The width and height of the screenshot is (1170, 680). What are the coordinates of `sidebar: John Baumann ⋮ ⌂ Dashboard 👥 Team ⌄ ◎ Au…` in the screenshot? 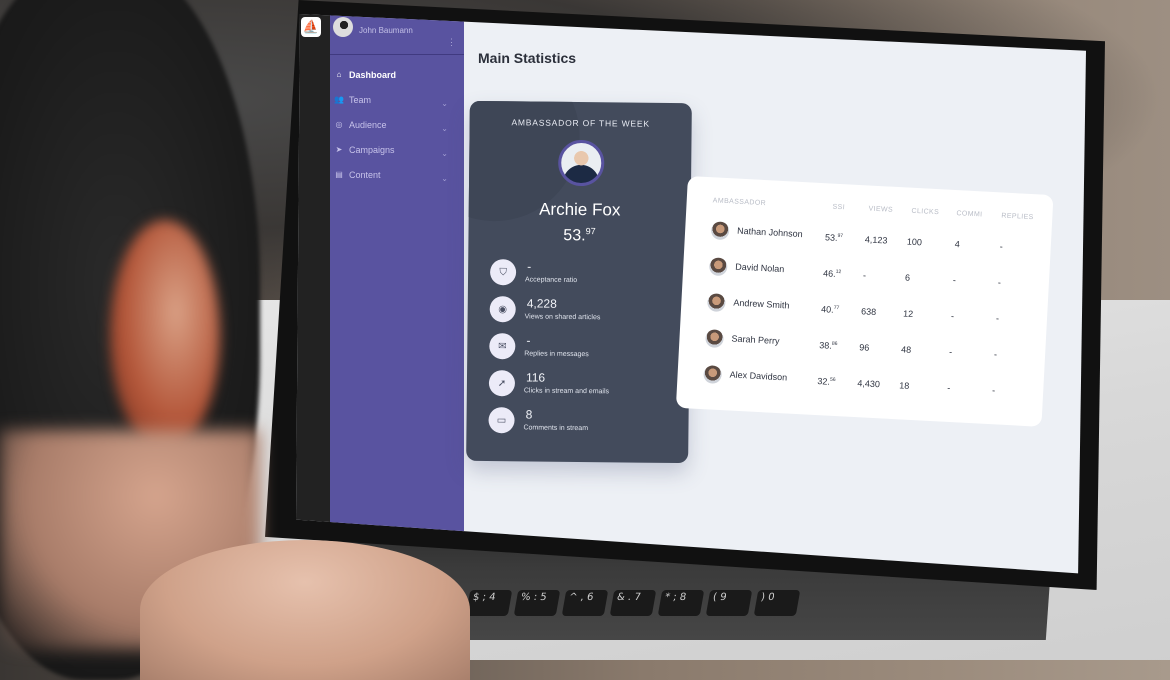 It's located at (397, 294).